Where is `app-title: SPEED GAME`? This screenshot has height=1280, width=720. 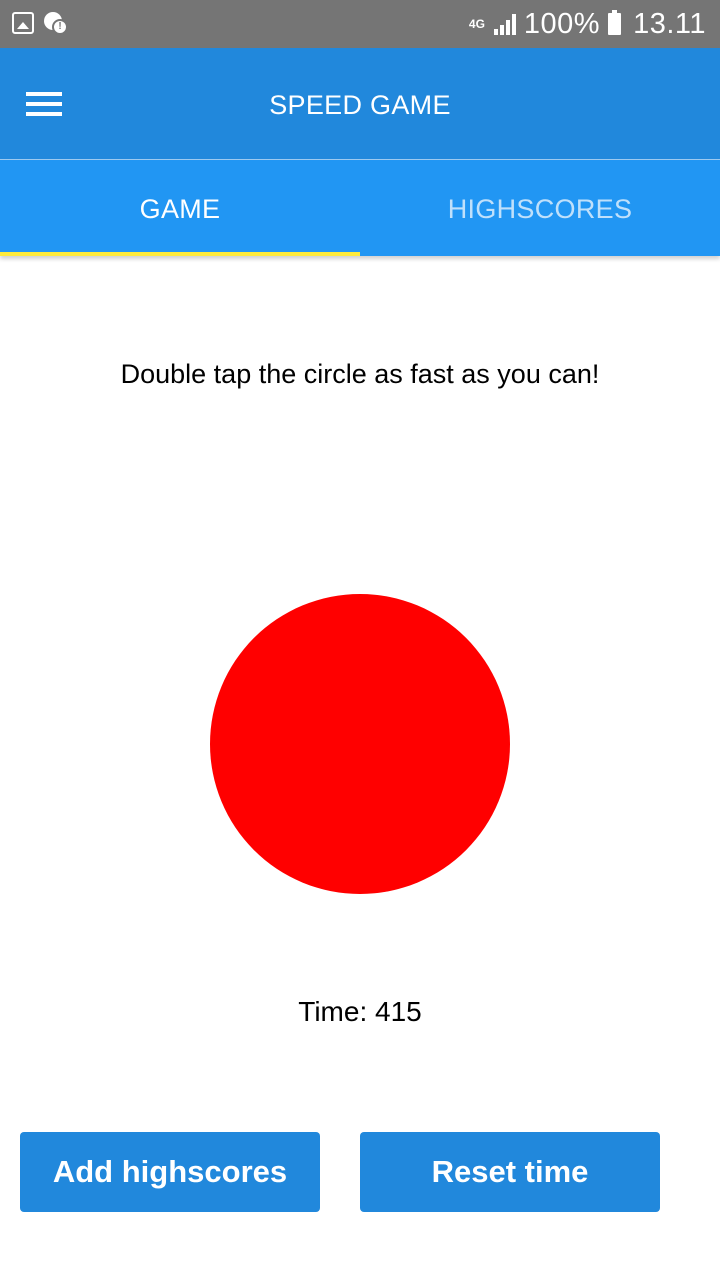
app-title: SPEED GAME is located at coordinates (360, 105).